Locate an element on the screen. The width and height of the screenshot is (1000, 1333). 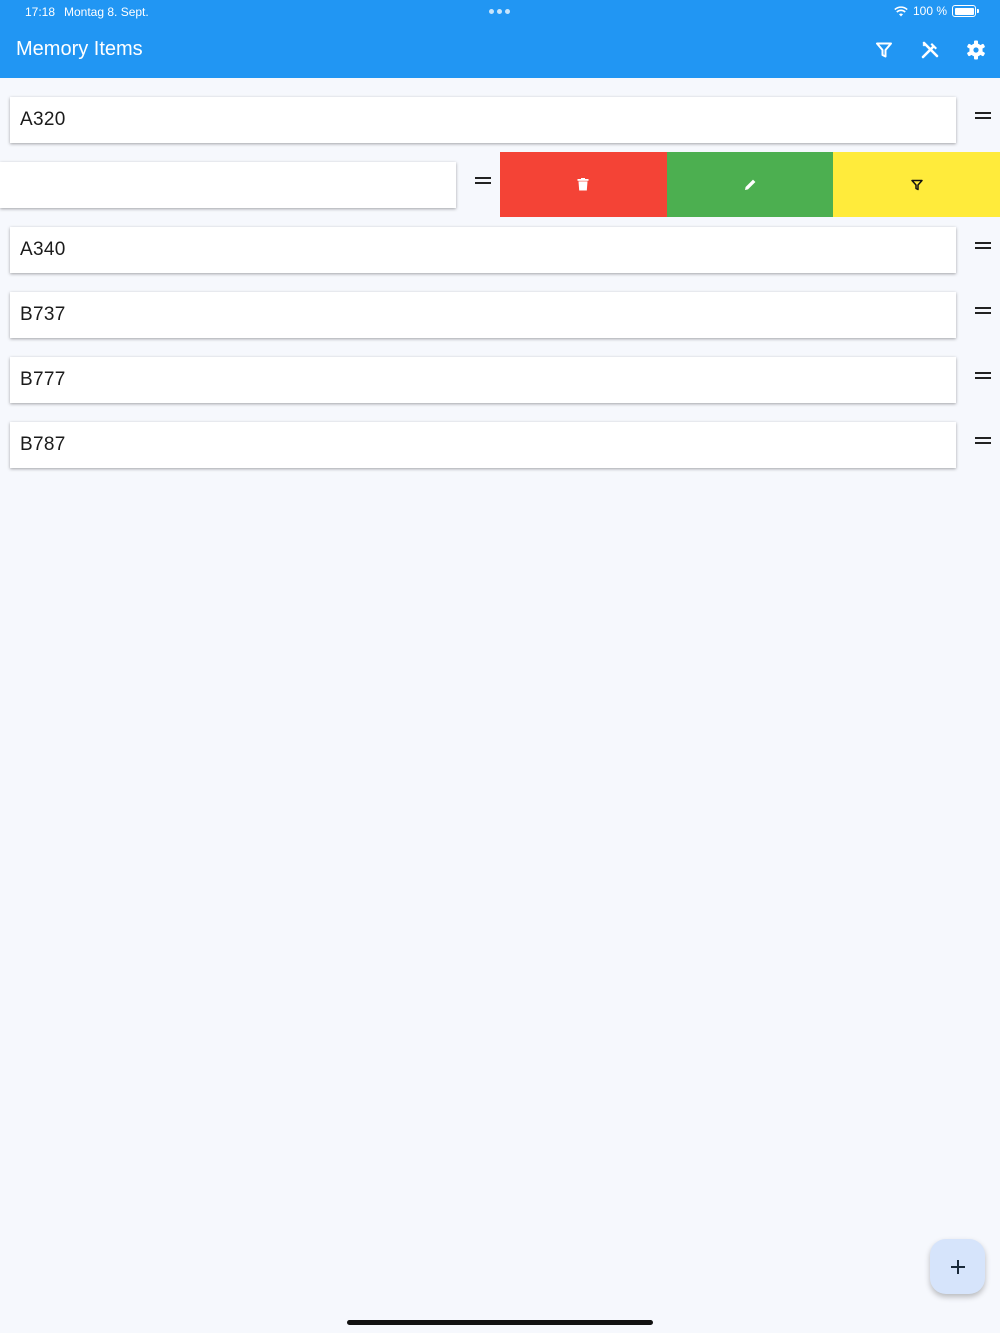
list-item: A320 is located at coordinates (500, 120).